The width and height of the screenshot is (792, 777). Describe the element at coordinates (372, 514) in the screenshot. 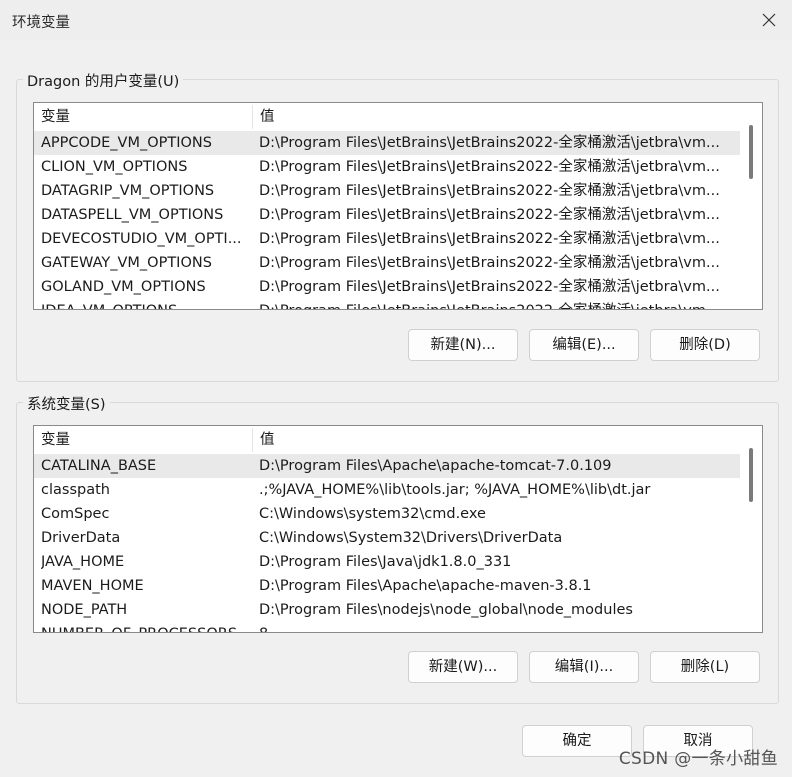

I see `variable-value-cell: C:\Windows\system32\cmd.exe` at that location.